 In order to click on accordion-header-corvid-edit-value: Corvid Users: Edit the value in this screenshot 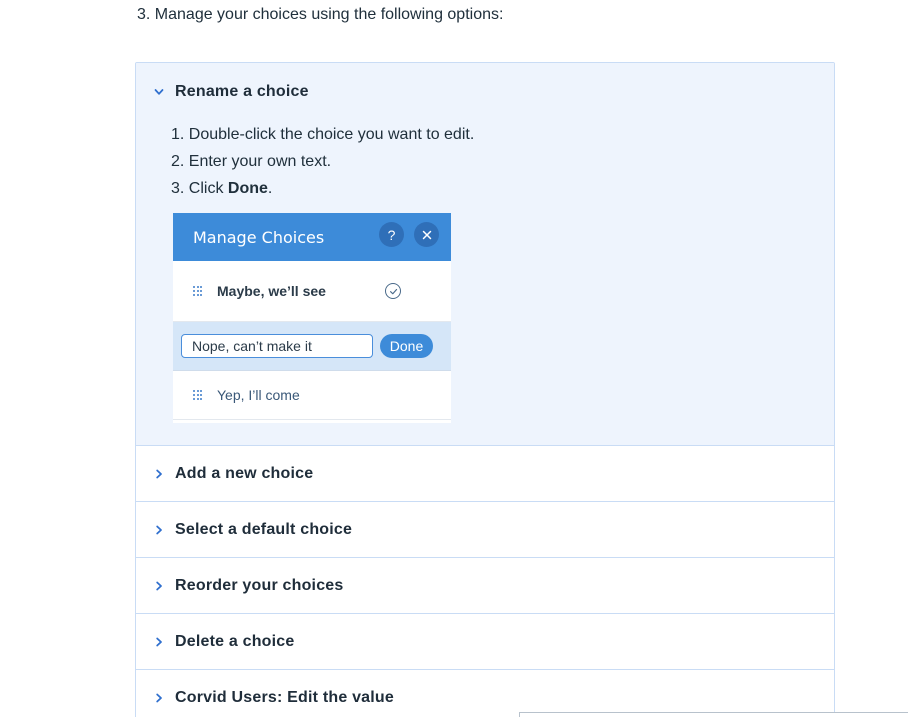, I will do `click(485, 693)`.